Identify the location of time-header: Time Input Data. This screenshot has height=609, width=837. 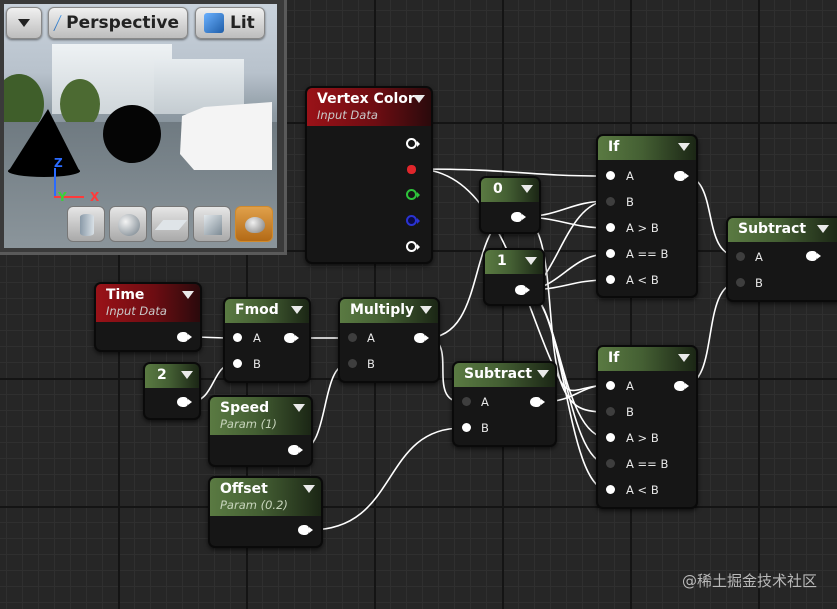
(148, 303).